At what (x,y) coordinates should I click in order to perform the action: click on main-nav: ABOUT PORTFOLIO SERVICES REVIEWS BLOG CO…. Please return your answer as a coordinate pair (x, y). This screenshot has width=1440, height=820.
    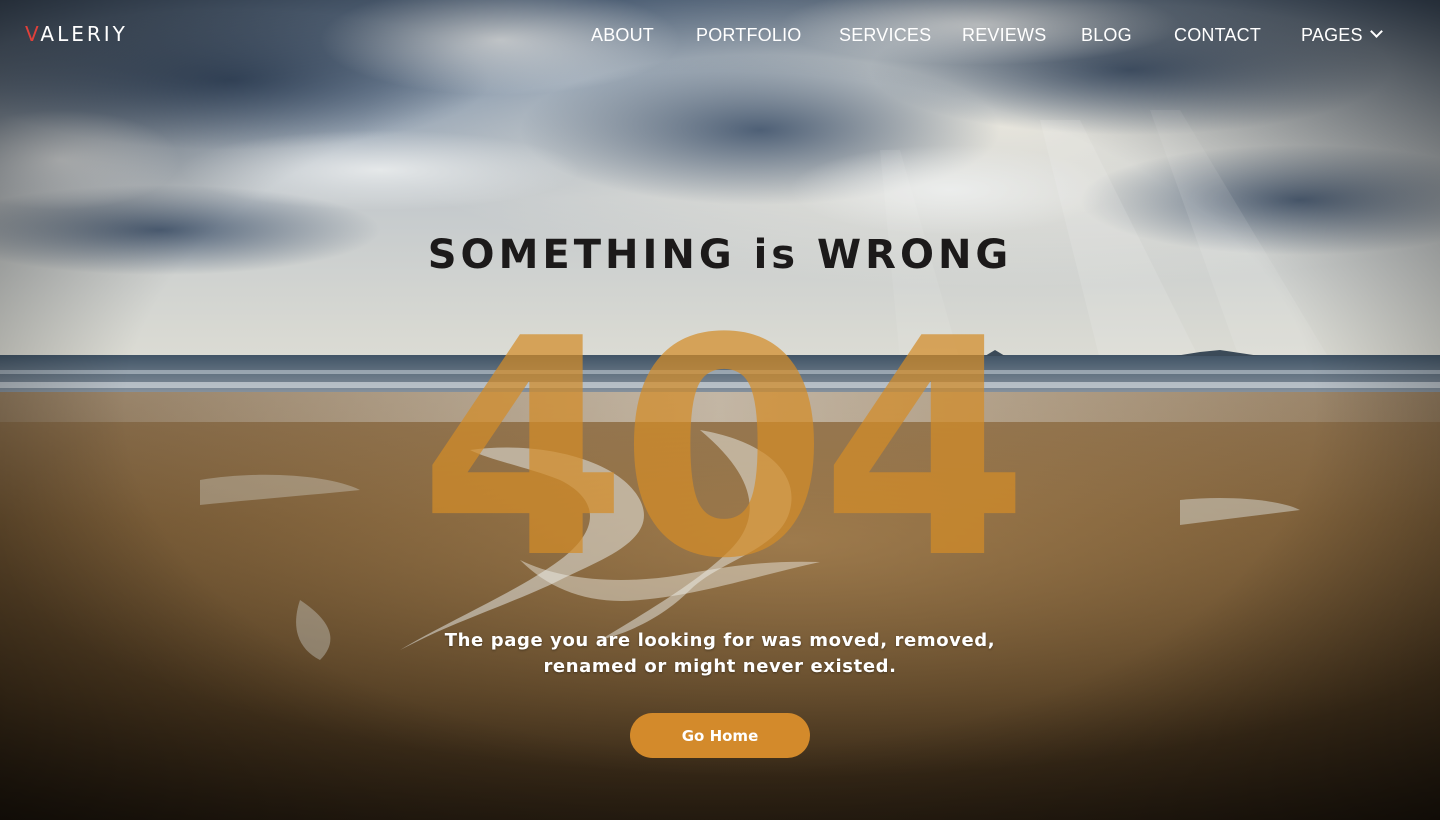
    Looking at the image, I should click on (720, 35).